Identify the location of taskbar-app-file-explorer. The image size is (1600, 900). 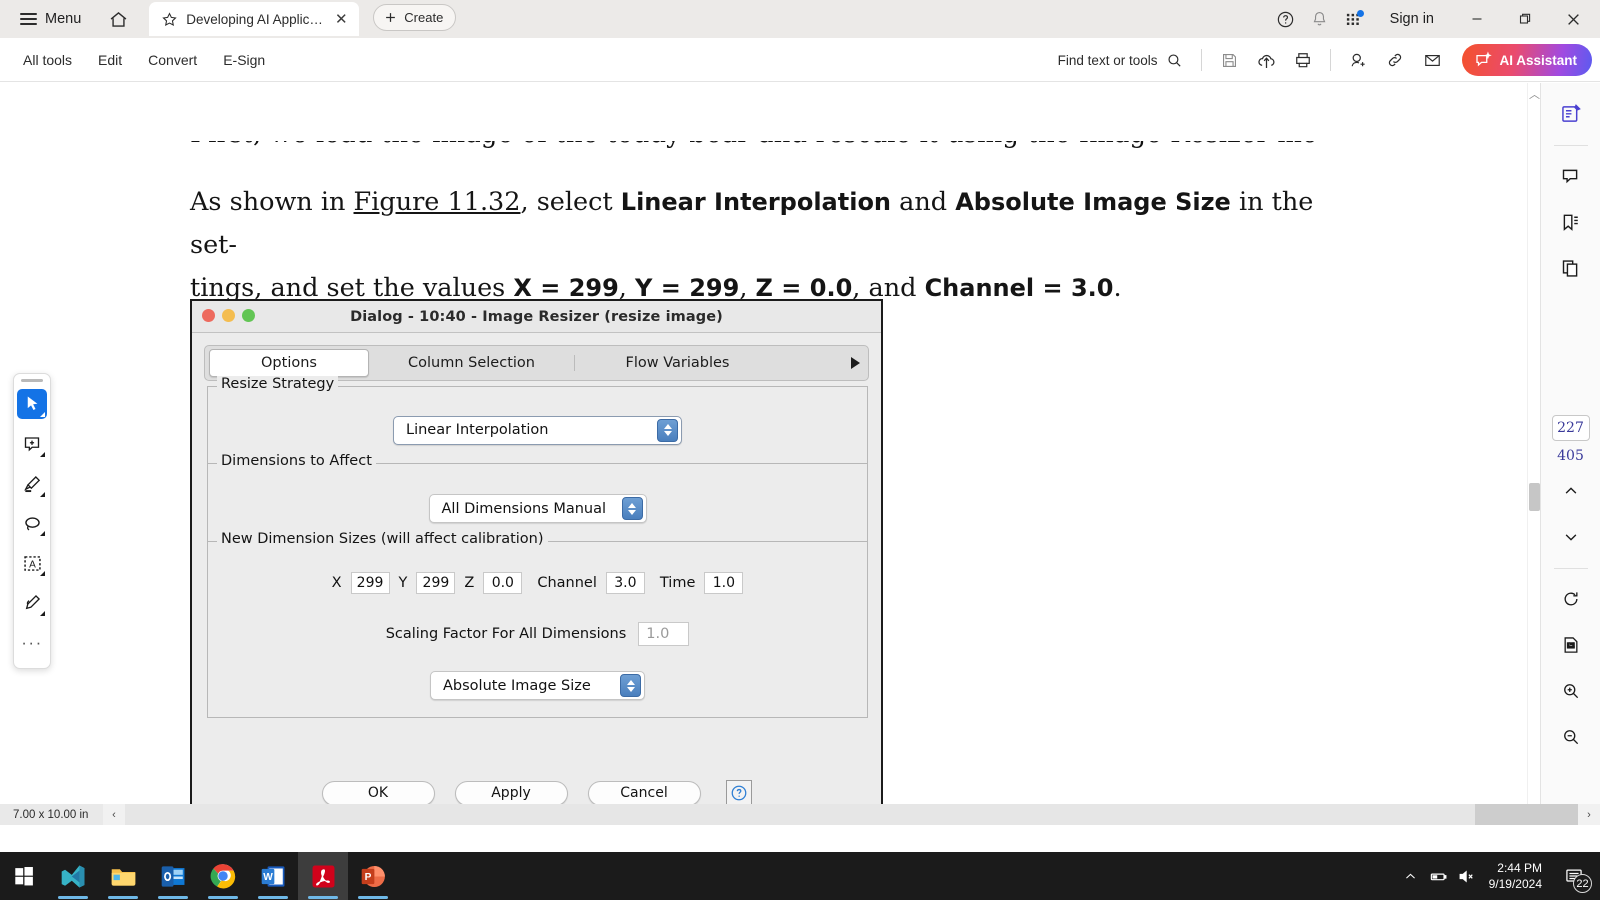
(123, 876).